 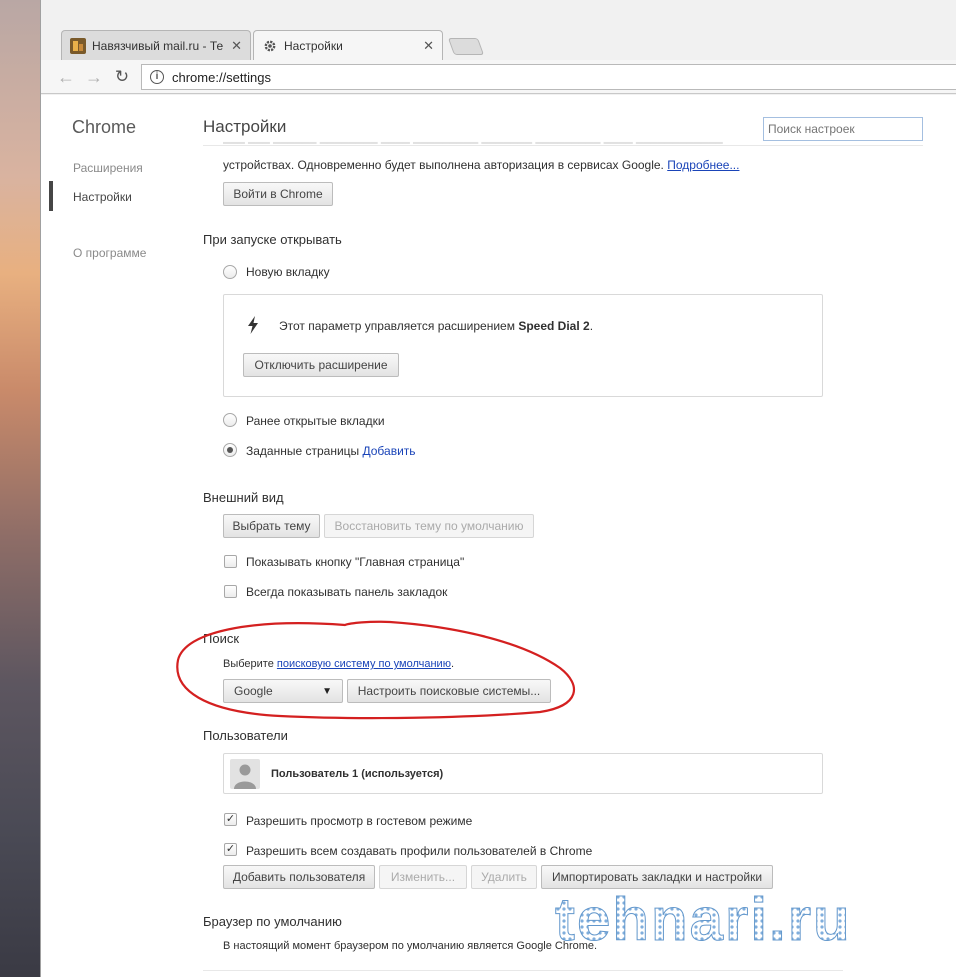 I want to click on header-divider, so click(x=563, y=145).